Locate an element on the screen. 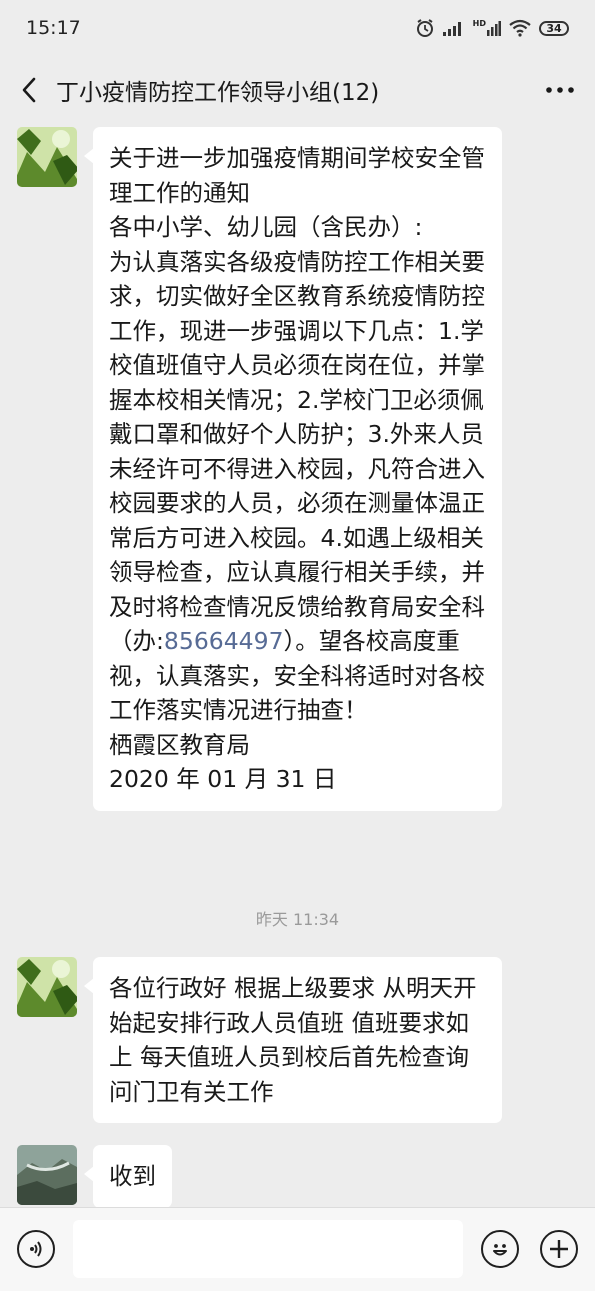 The height and width of the screenshot is (1291, 595). battery-icon: 34 is located at coordinates (554, 28).